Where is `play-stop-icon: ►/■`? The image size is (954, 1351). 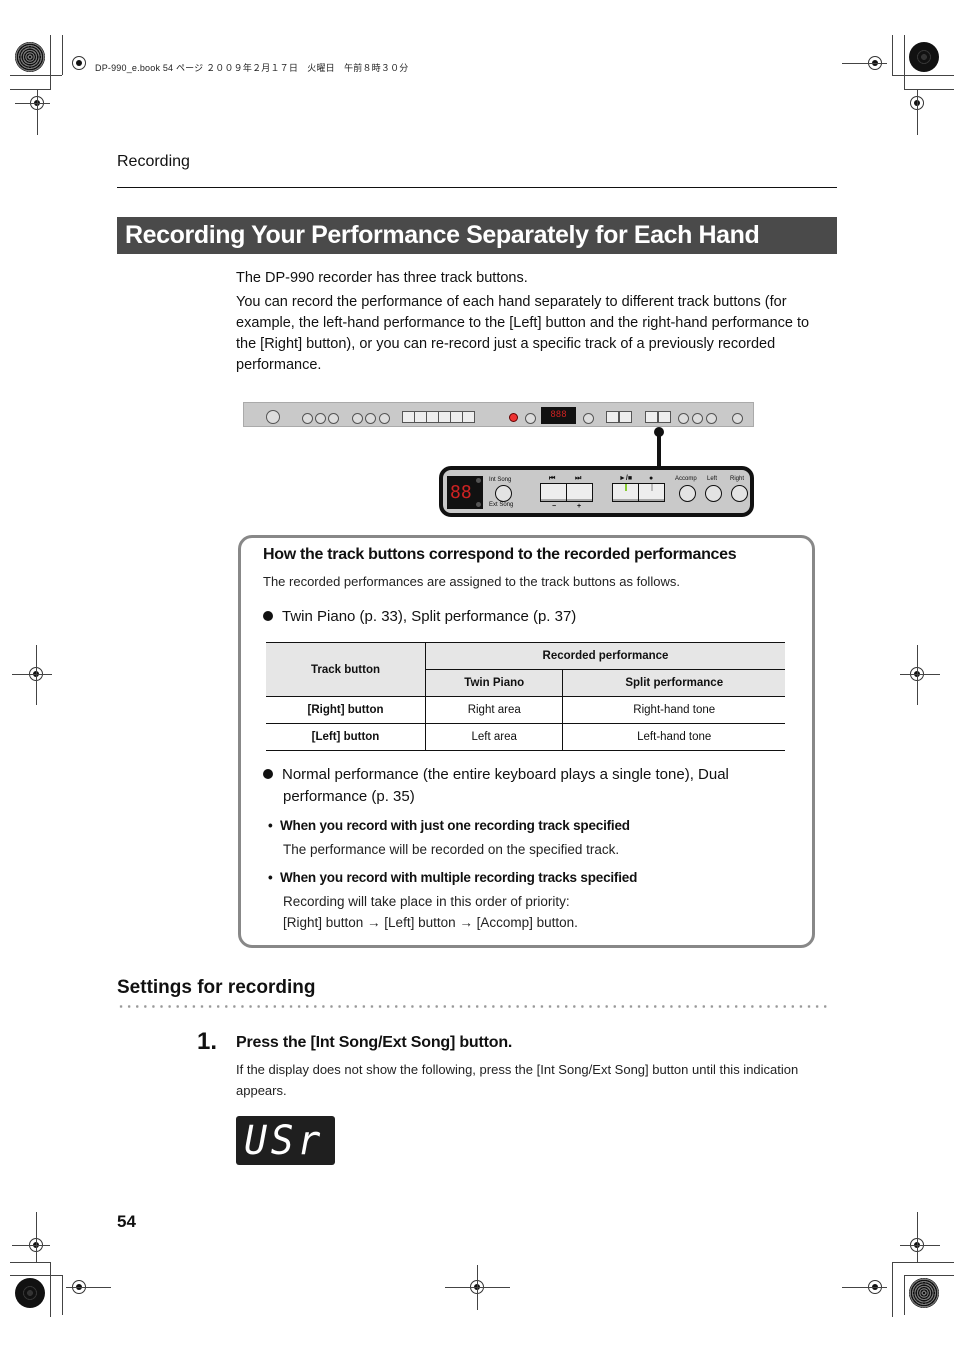 play-stop-icon: ►/■ is located at coordinates (626, 478).